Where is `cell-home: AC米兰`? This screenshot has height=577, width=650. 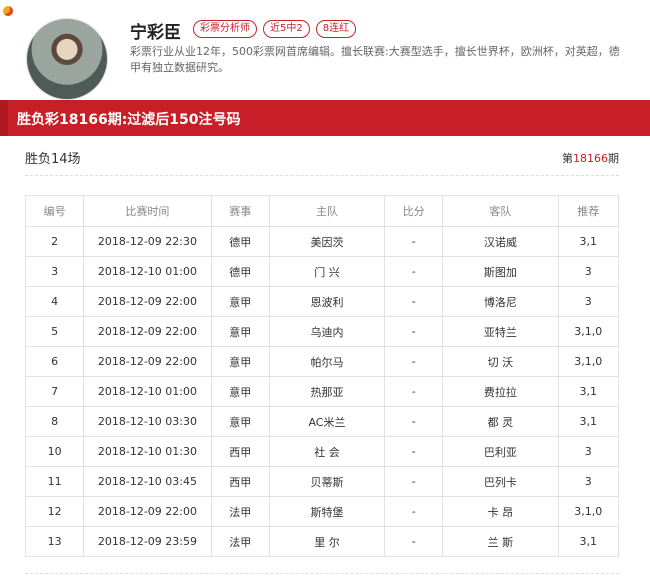 cell-home: AC米兰 is located at coordinates (327, 421).